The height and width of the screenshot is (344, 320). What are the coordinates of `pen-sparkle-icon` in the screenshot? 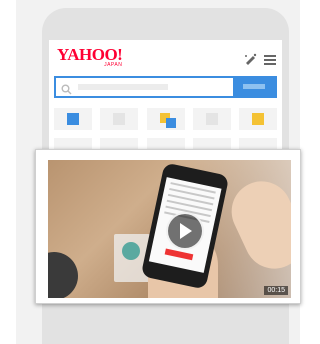 It's located at (251, 61).